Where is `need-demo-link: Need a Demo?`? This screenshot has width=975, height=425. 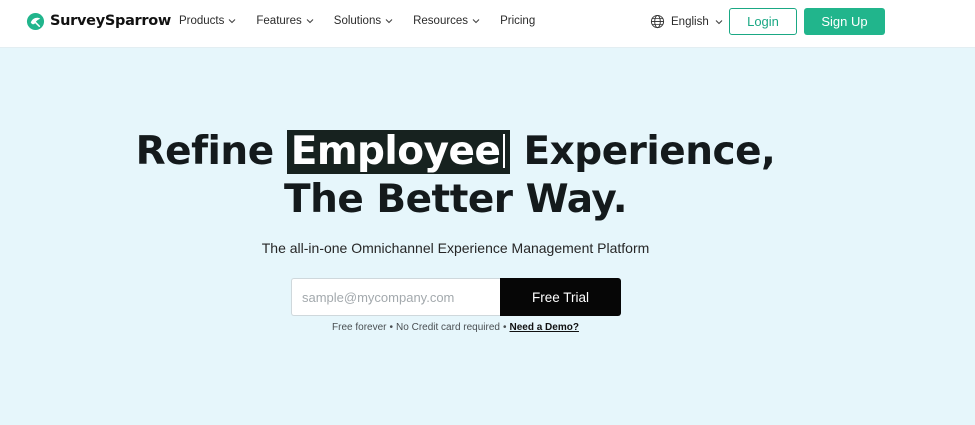 need-demo-link: Need a Demo? is located at coordinates (543, 327).